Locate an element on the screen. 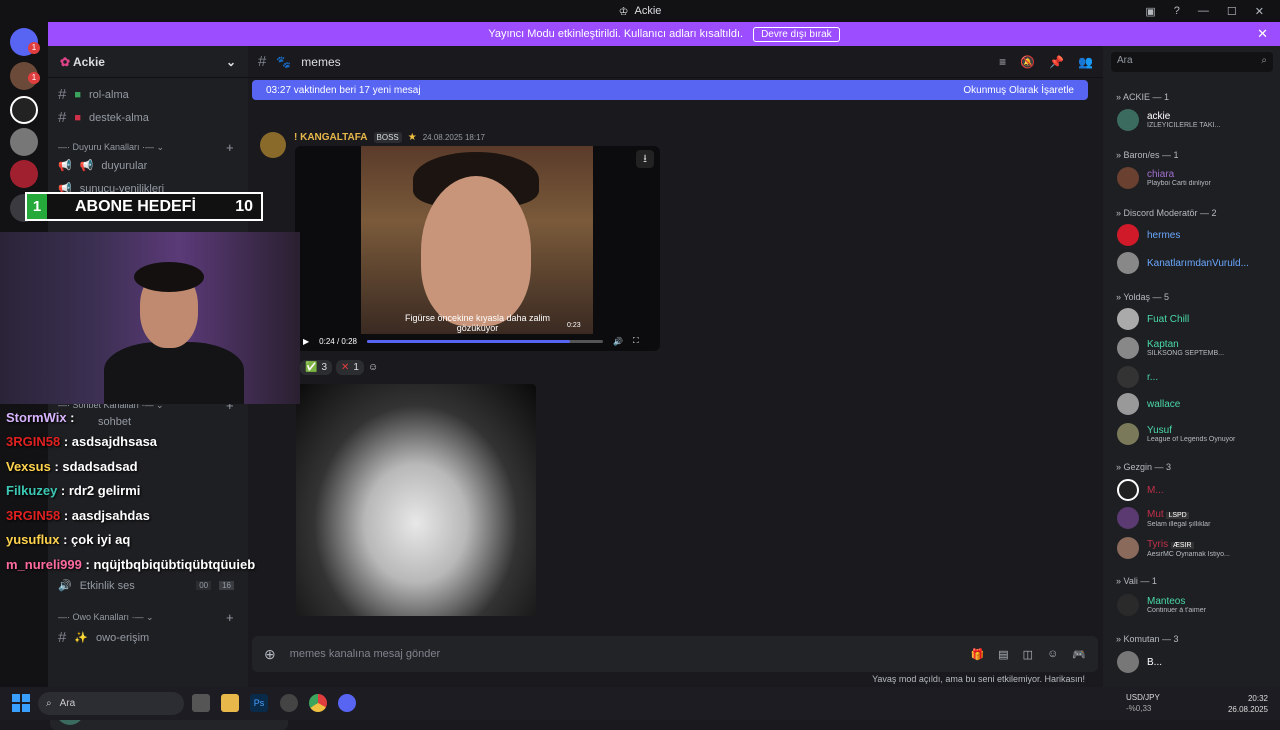  channel-rol-alma: # ■ rol-alma is located at coordinates (93, 94).